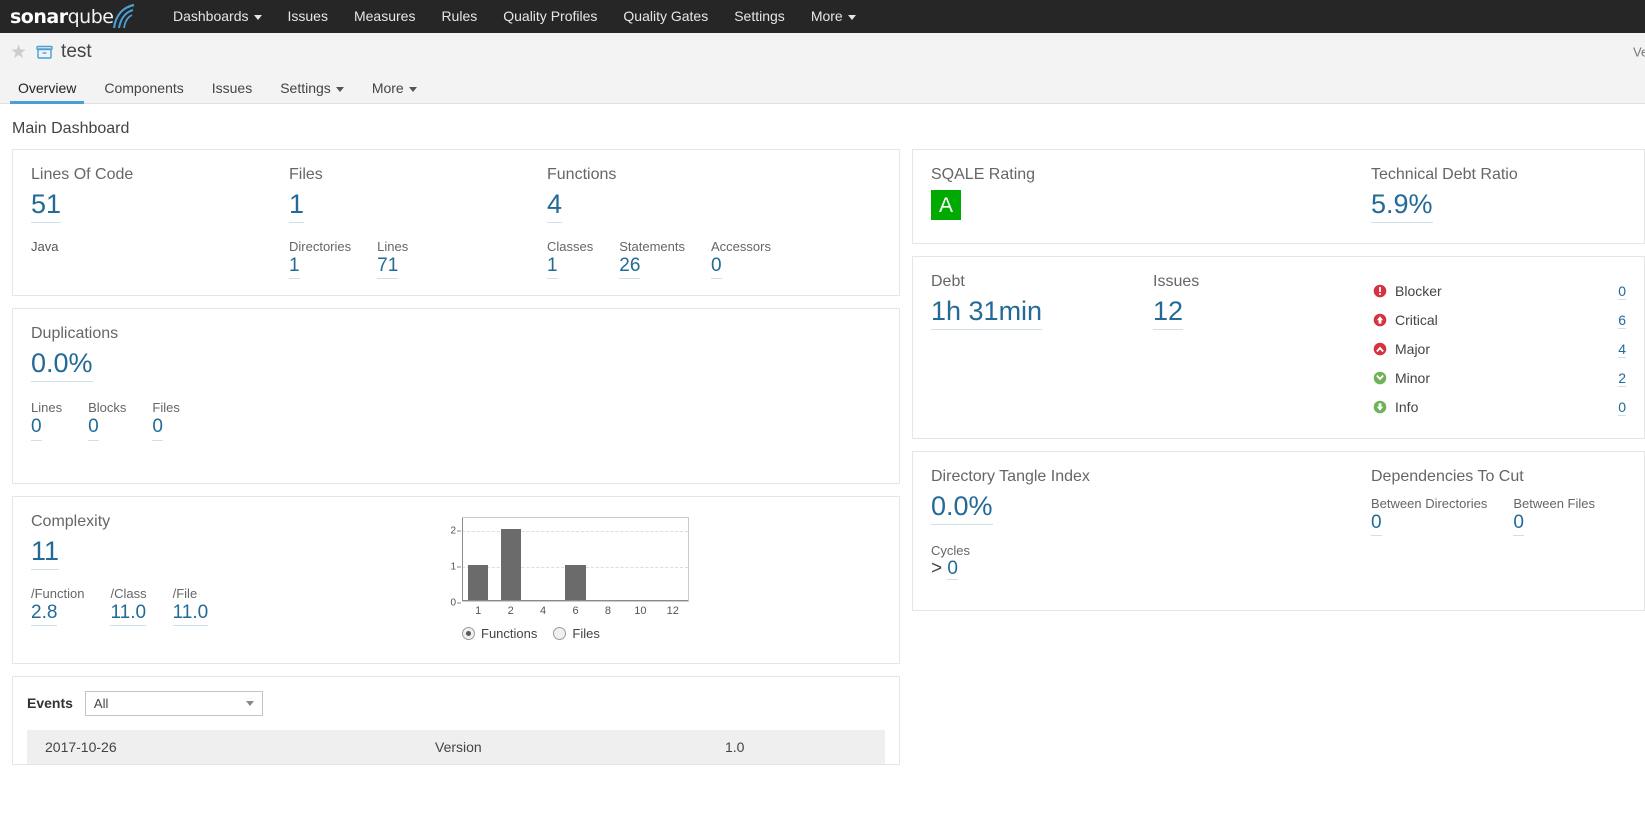  I want to click on tab-more: More, so click(394, 92).